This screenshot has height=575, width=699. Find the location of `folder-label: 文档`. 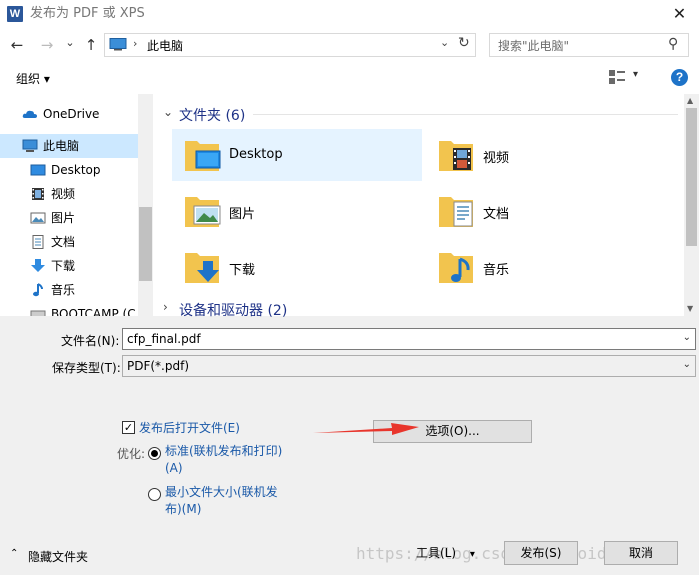

folder-label: 文档 is located at coordinates (496, 214).